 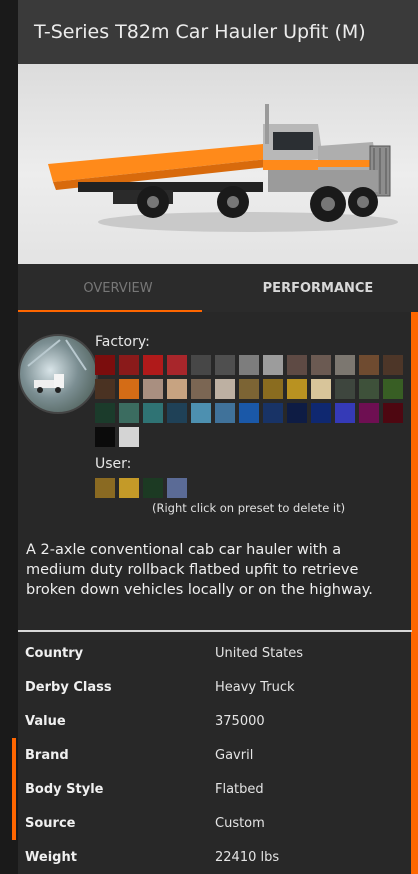 I want to click on property-key: Value, so click(x=45, y=721).